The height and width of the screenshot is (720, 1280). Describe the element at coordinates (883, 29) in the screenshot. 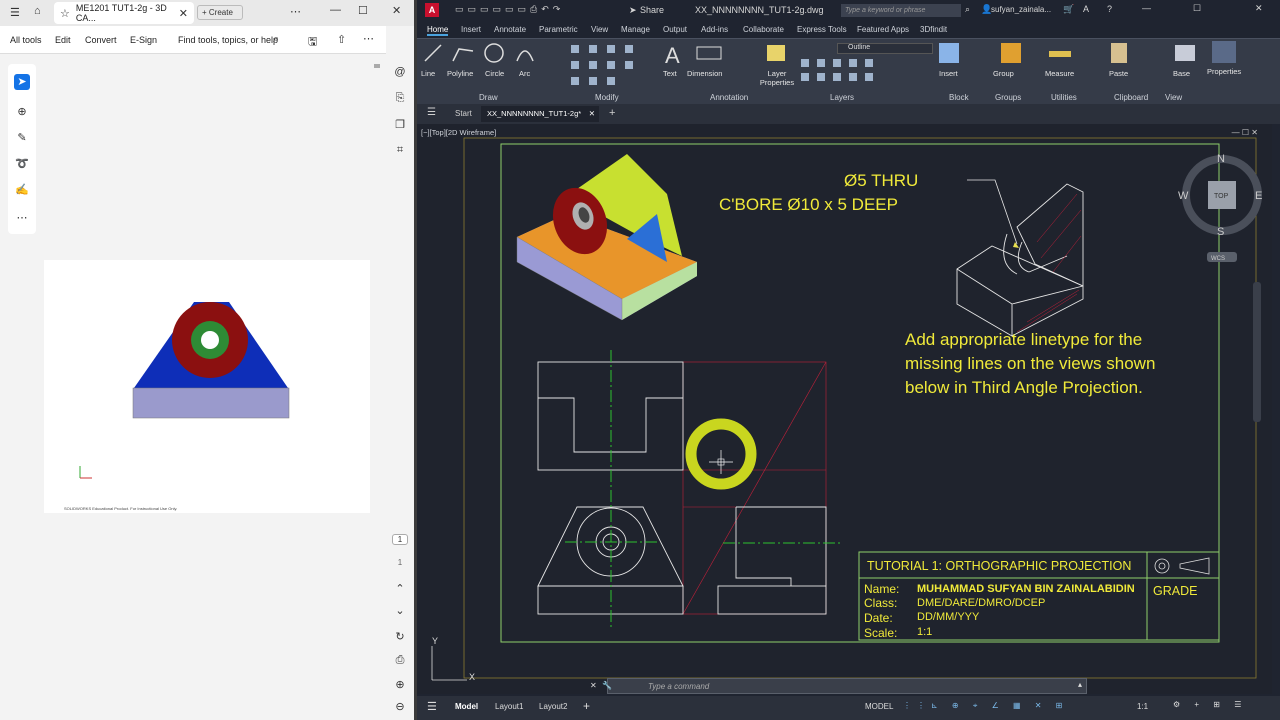

I see `tab-featured-apps: Featured Apps` at that location.